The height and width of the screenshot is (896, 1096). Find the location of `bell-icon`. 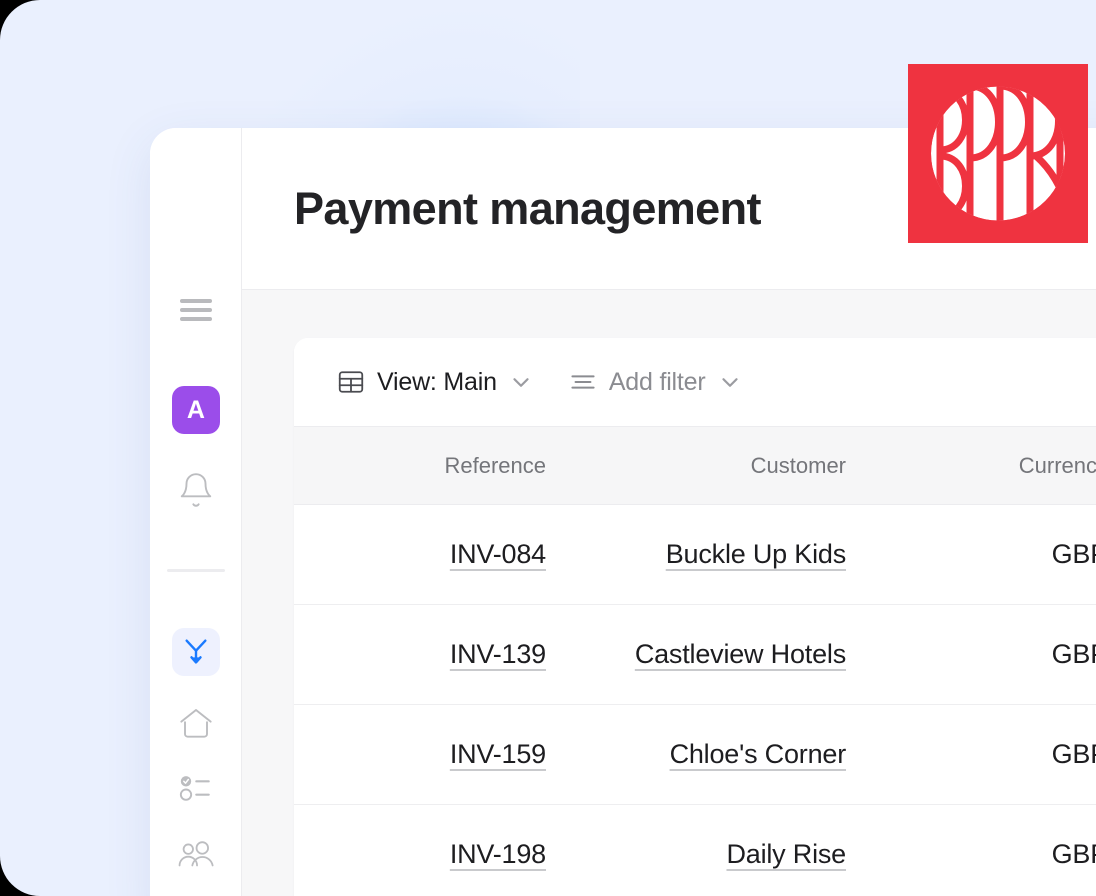

bell-icon is located at coordinates (196, 490).